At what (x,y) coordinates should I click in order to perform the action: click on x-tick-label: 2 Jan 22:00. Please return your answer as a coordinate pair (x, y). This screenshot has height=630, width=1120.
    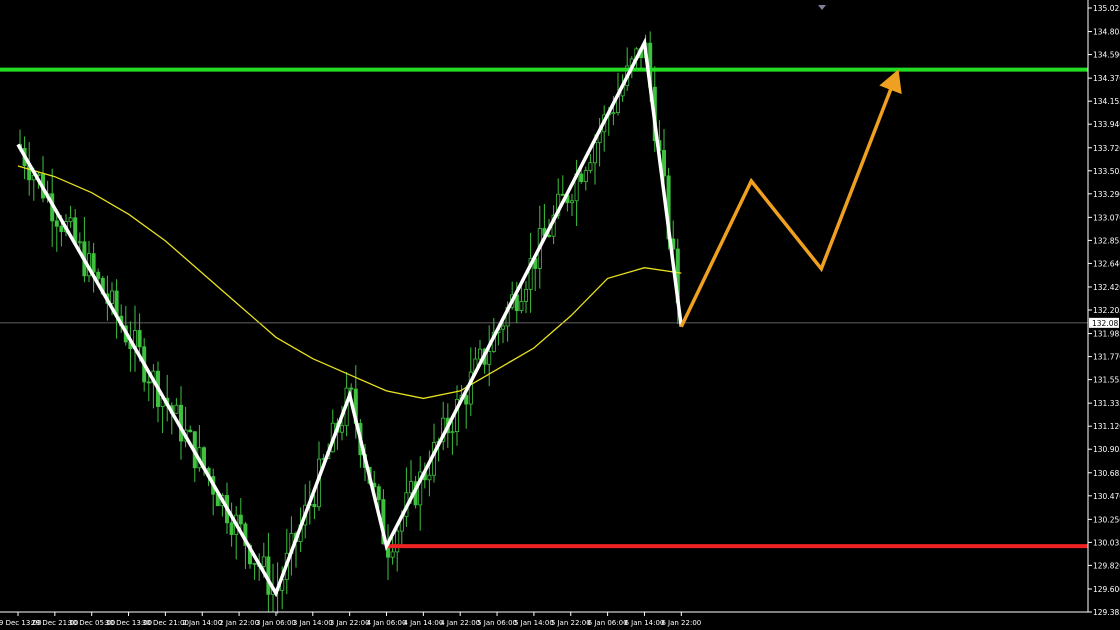
    Looking at the image, I should click on (239, 623).